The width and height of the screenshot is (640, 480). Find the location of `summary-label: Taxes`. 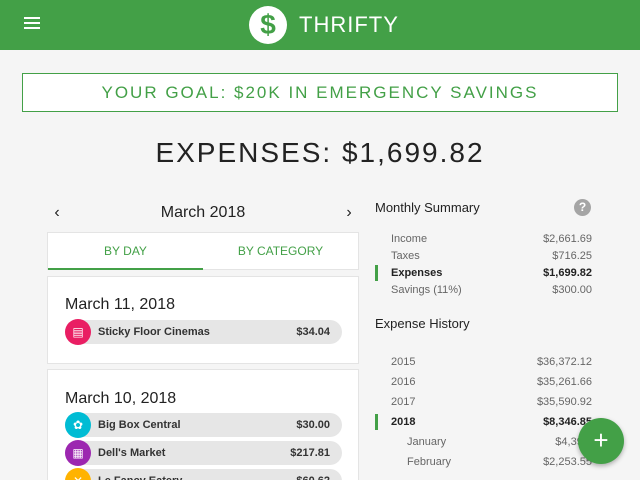

summary-label: Taxes is located at coordinates (405, 256).